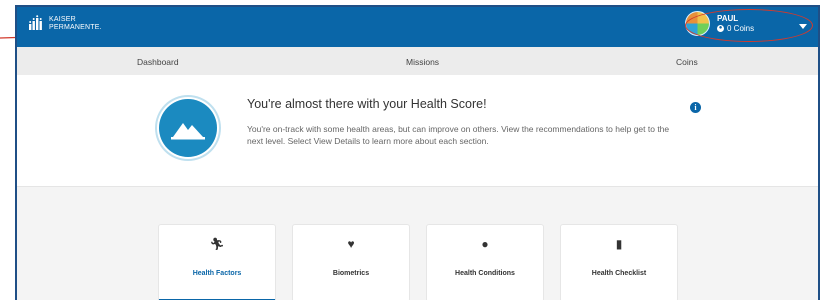  What do you see at coordinates (217, 262) in the screenshot?
I see `tile-health-factors: 🏃︎ Health Factors` at bounding box center [217, 262].